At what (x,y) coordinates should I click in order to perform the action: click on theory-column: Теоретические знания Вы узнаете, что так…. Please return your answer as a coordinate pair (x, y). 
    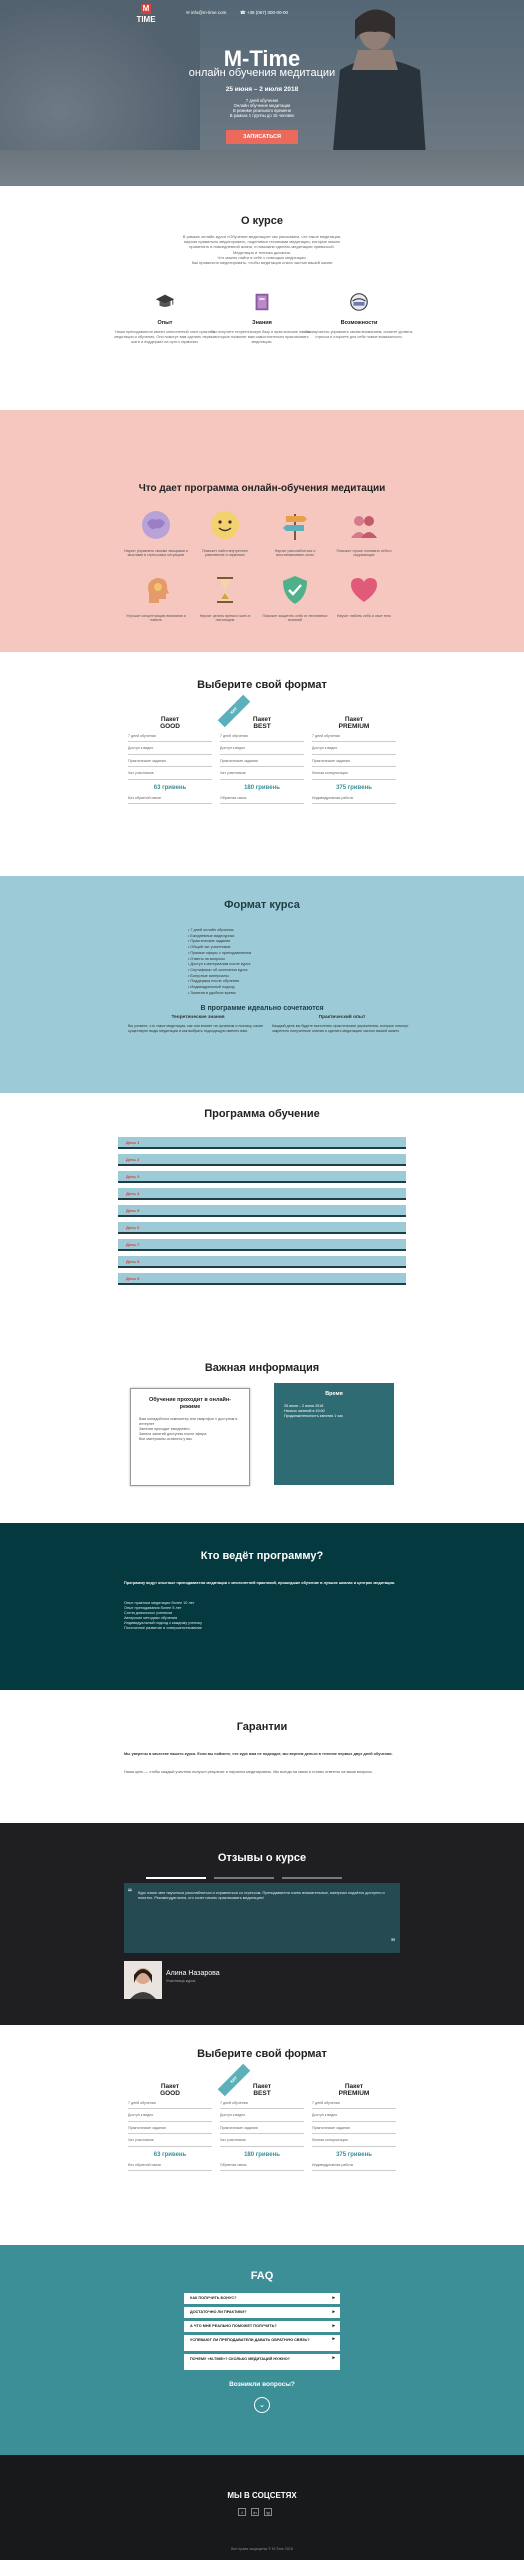
    Looking at the image, I should click on (195, 1024).